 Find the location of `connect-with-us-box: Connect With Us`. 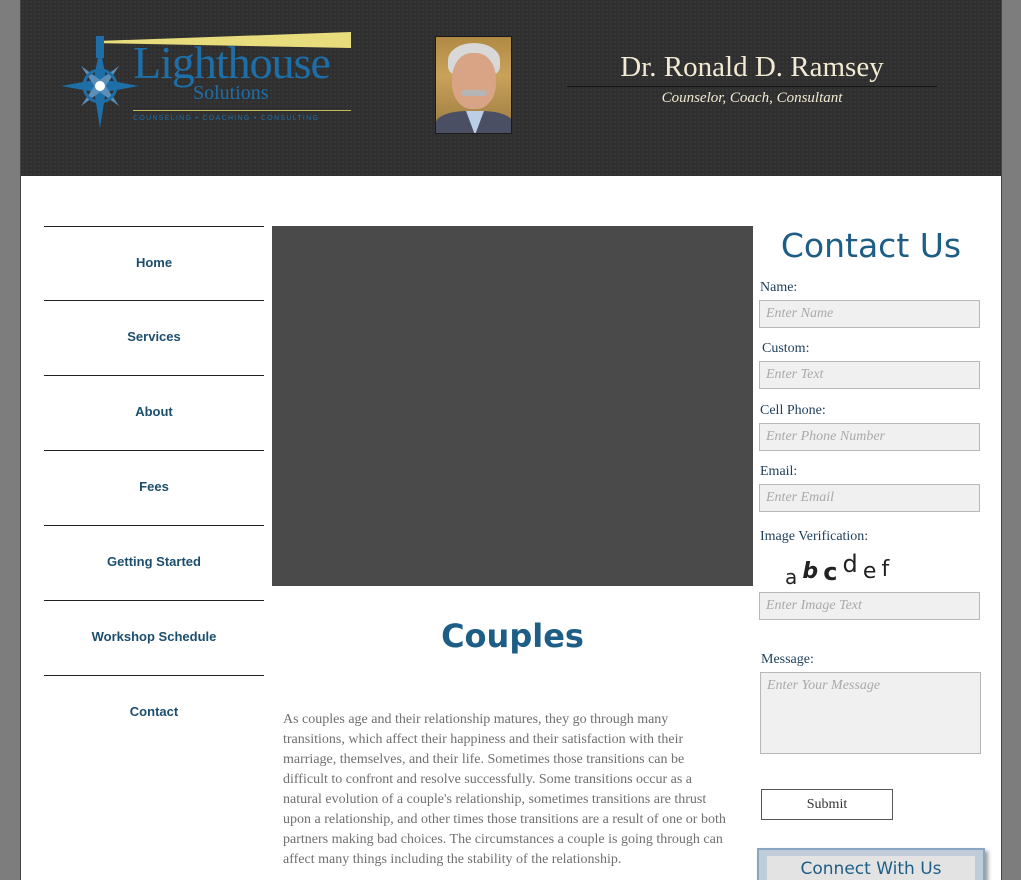

connect-with-us-box: Connect With Us is located at coordinates (871, 864).